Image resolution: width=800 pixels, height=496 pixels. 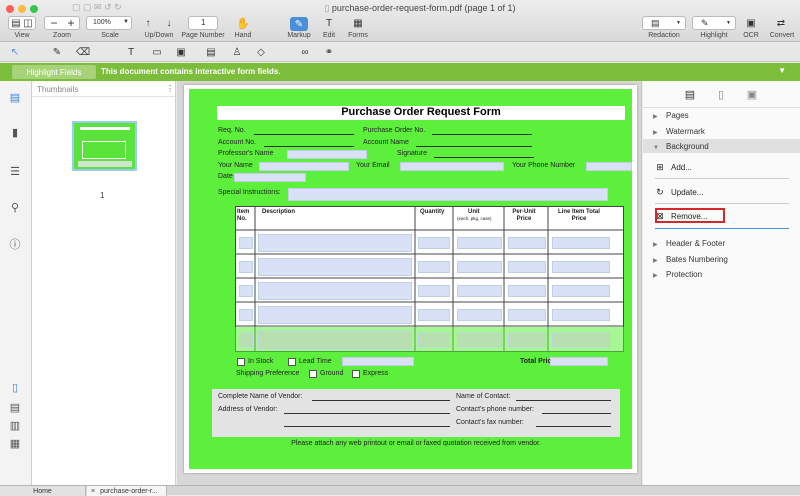 I want to click on your-email-field, so click(x=452, y=166).